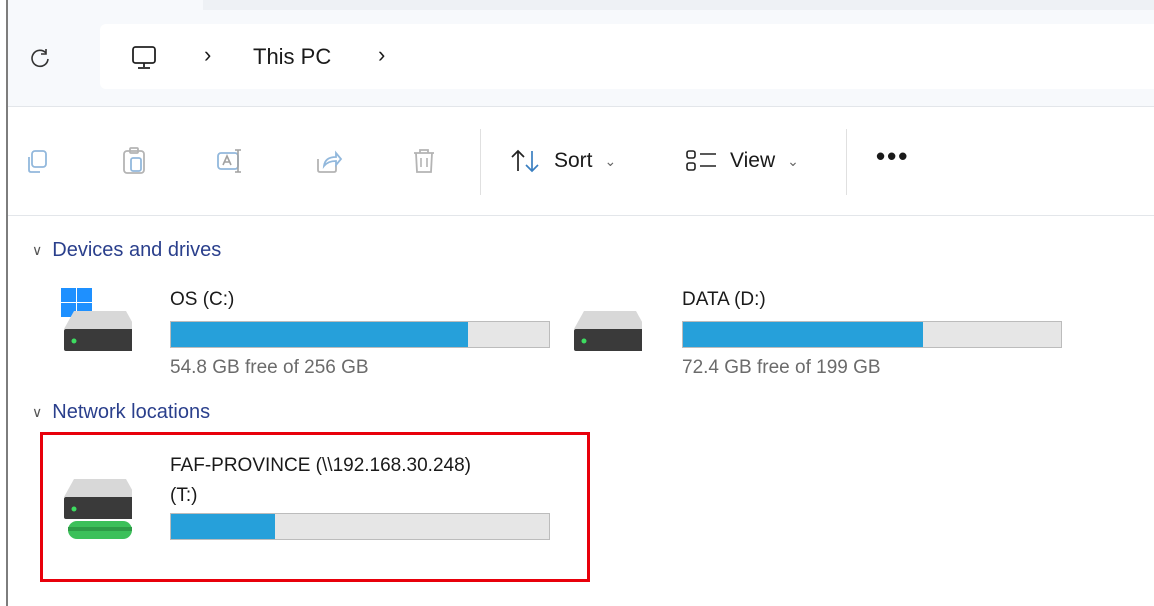 Image resolution: width=1154 pixels, height=606 pixels. Describe the element at coordinates (608, 331) in the screenshot. I see `drive-icon` at that location.